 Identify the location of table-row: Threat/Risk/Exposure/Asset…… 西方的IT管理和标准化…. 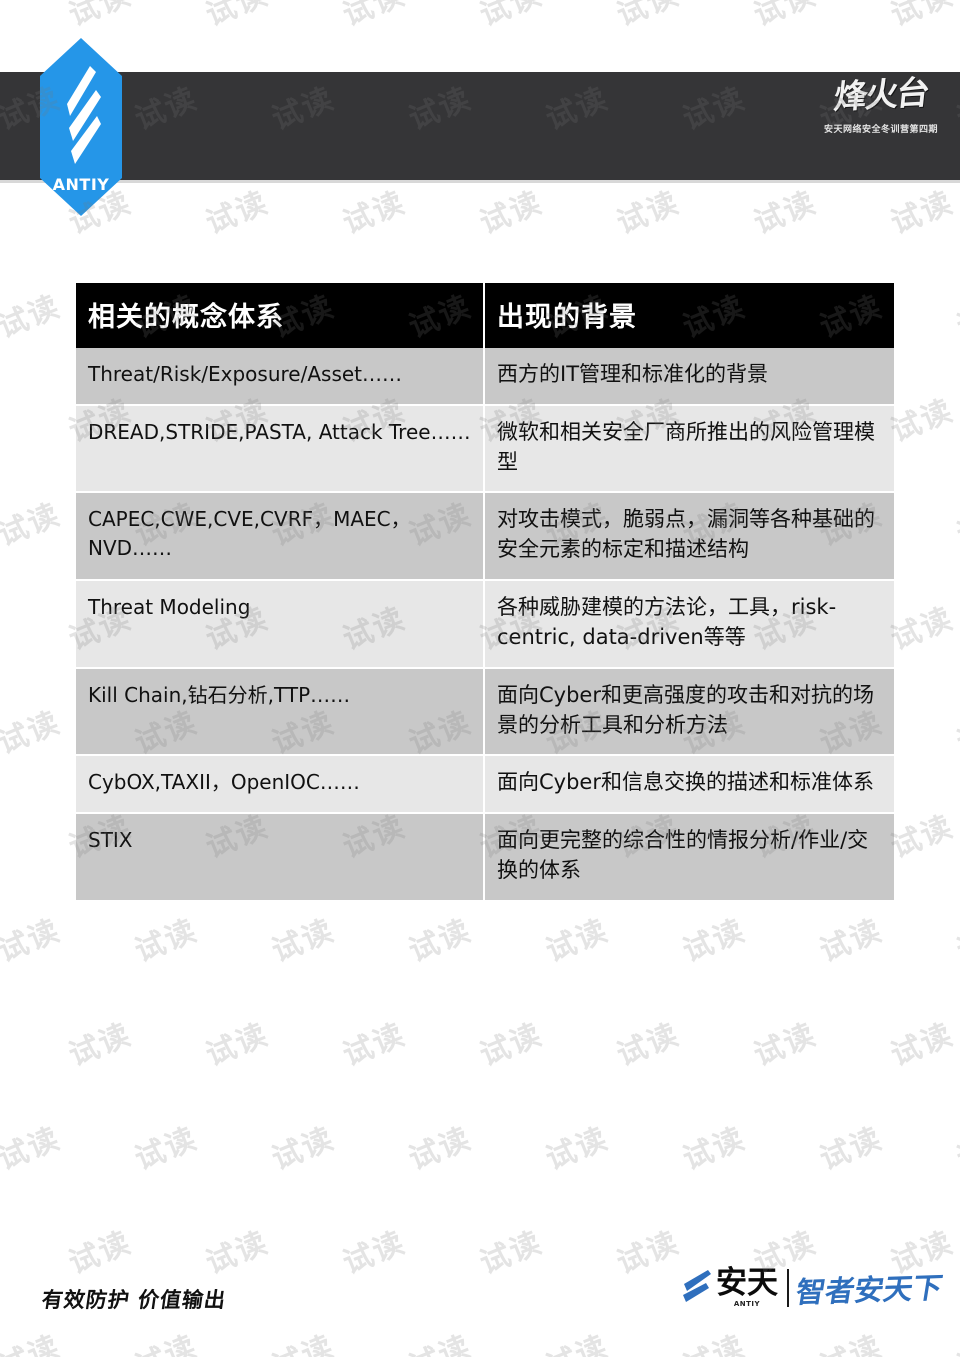
(485, 377).